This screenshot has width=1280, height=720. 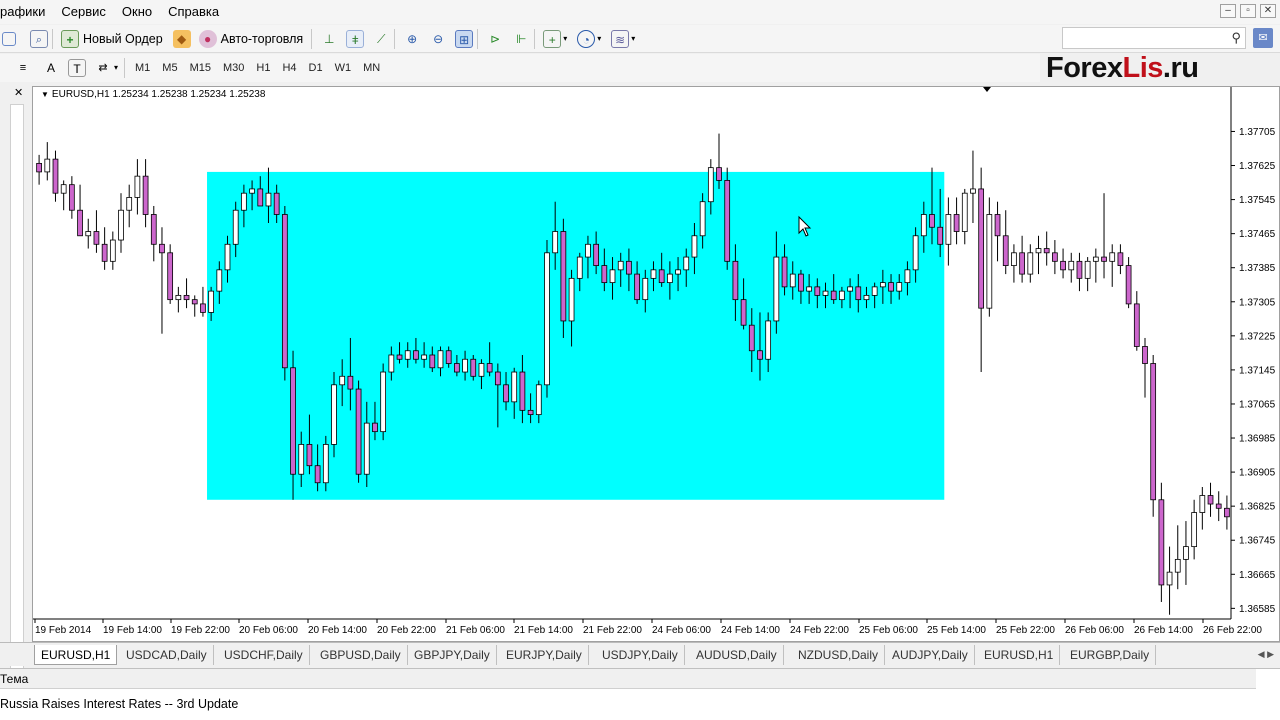 I want to click on menu-window: Окно, so click(x=137, y=12).